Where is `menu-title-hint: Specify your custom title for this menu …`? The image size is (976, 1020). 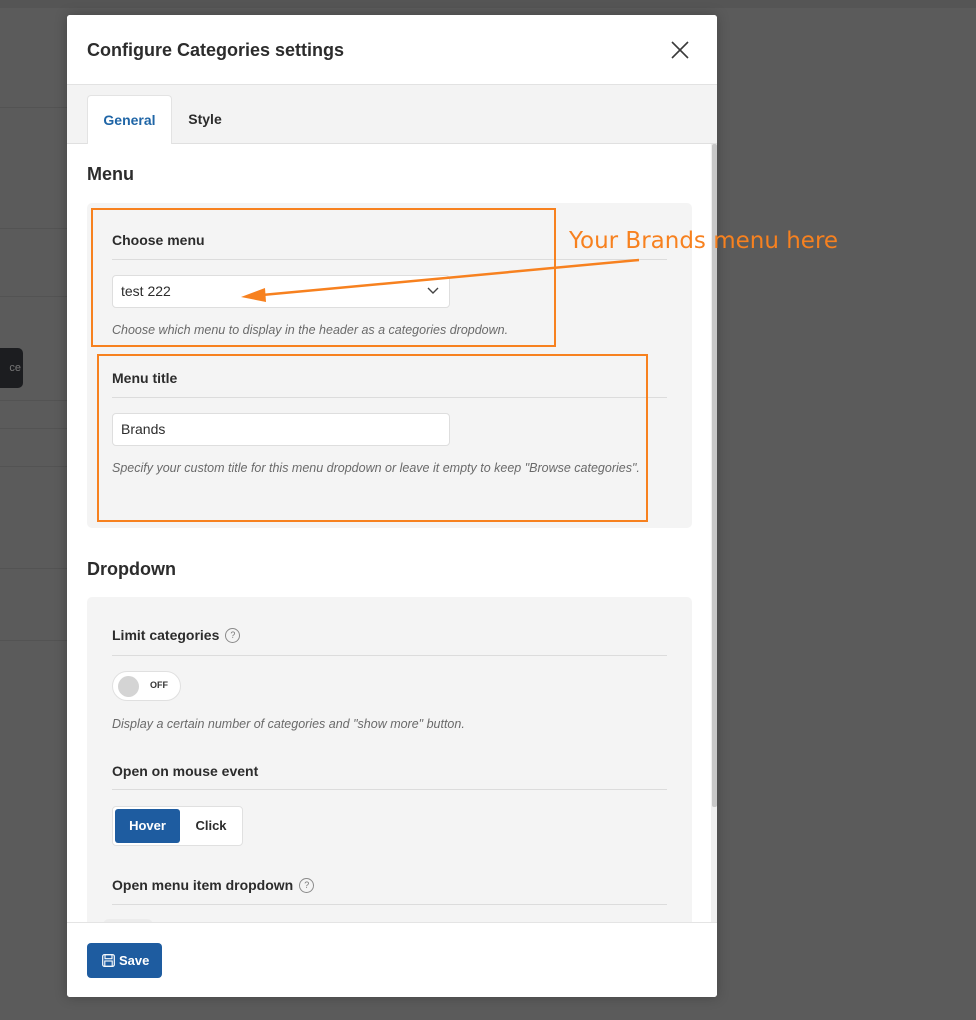
menu-title-hint: Specify your custom title for this menu … is located at coordinates (376, 468).